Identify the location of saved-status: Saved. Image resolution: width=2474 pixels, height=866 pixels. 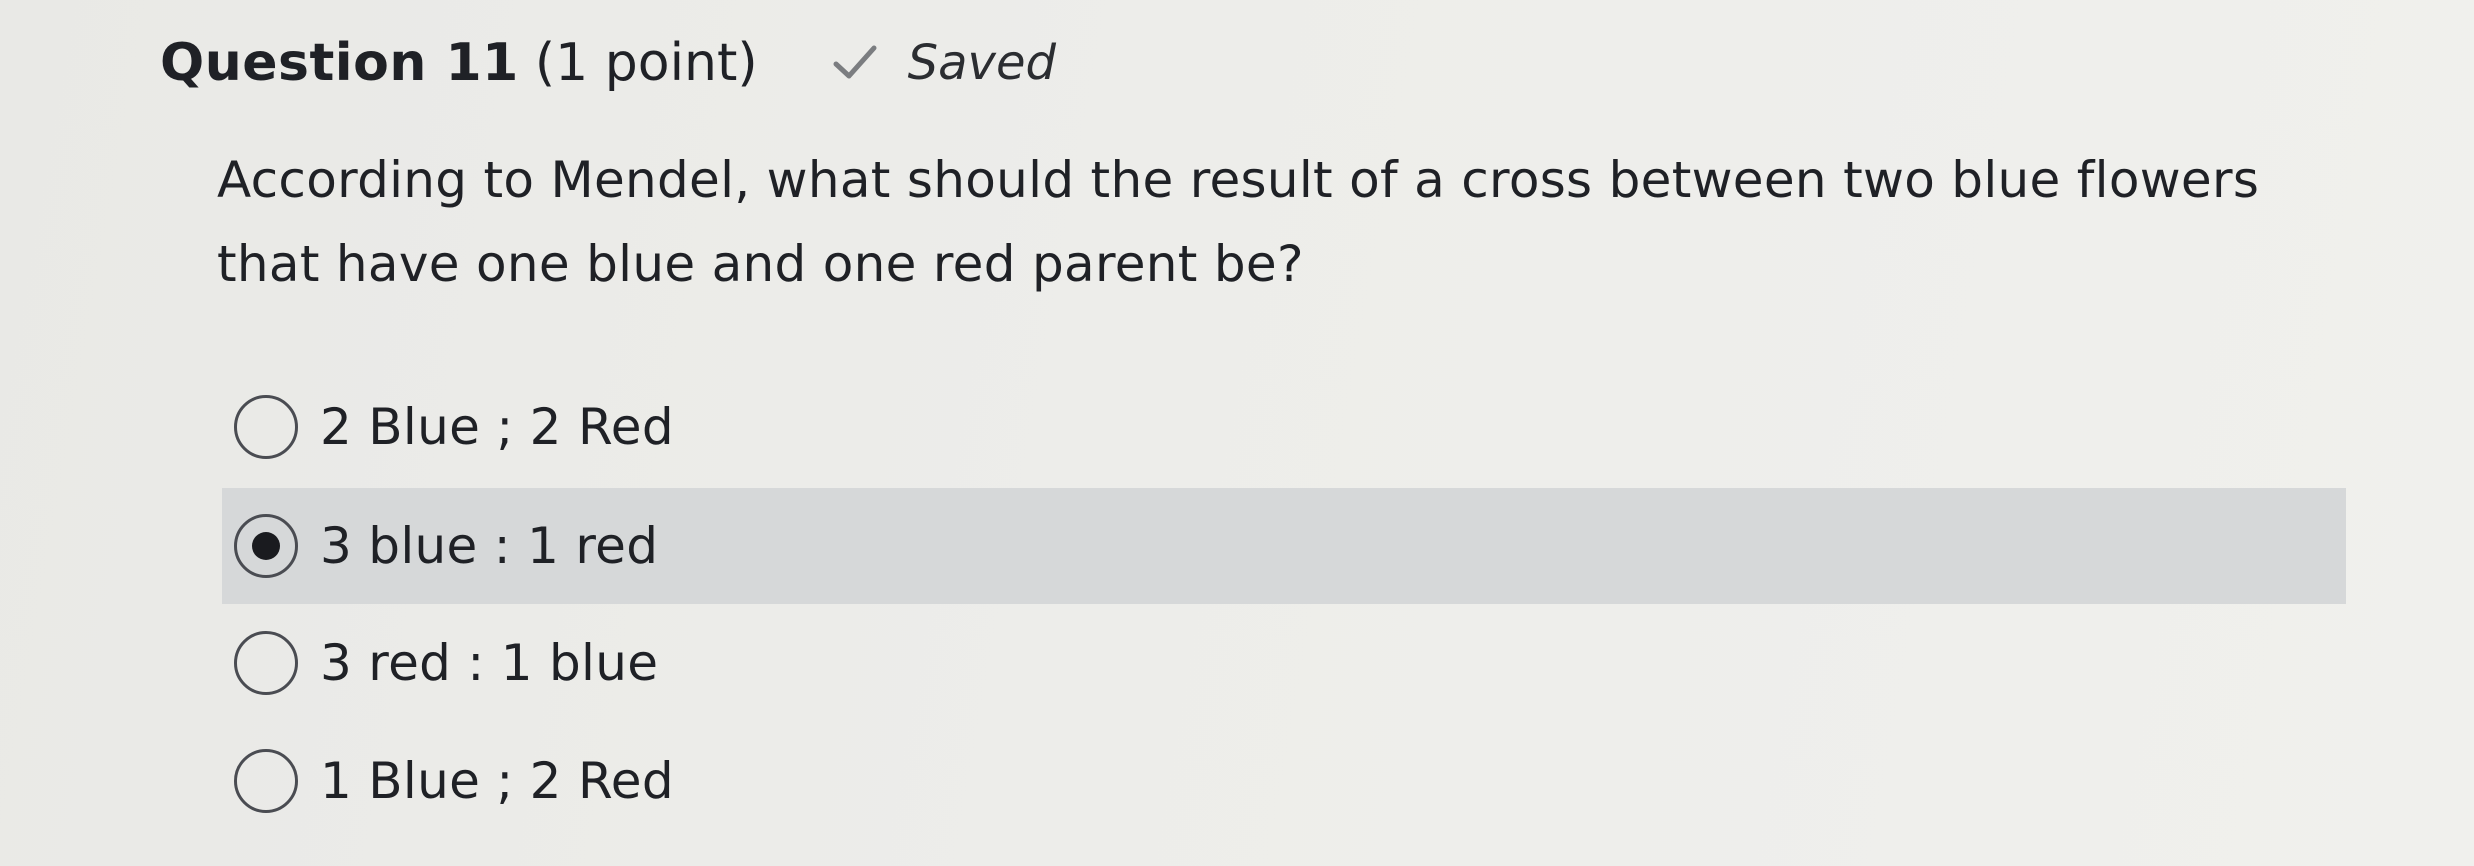
(942, 63).